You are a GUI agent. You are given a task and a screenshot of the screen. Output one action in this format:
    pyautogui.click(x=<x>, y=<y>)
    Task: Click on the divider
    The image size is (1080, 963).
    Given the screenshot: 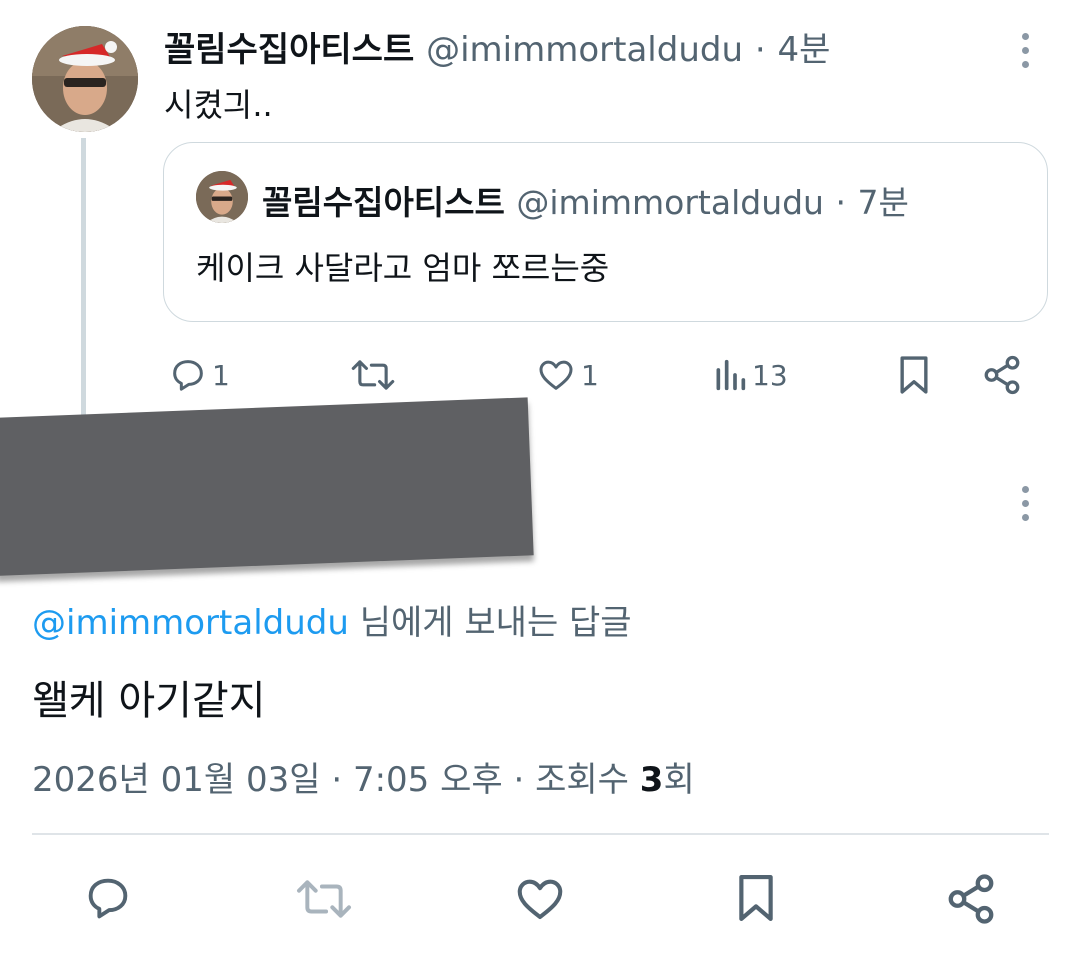 What is the action you would take?
    pyautogui.click(x=540, y=834)
    